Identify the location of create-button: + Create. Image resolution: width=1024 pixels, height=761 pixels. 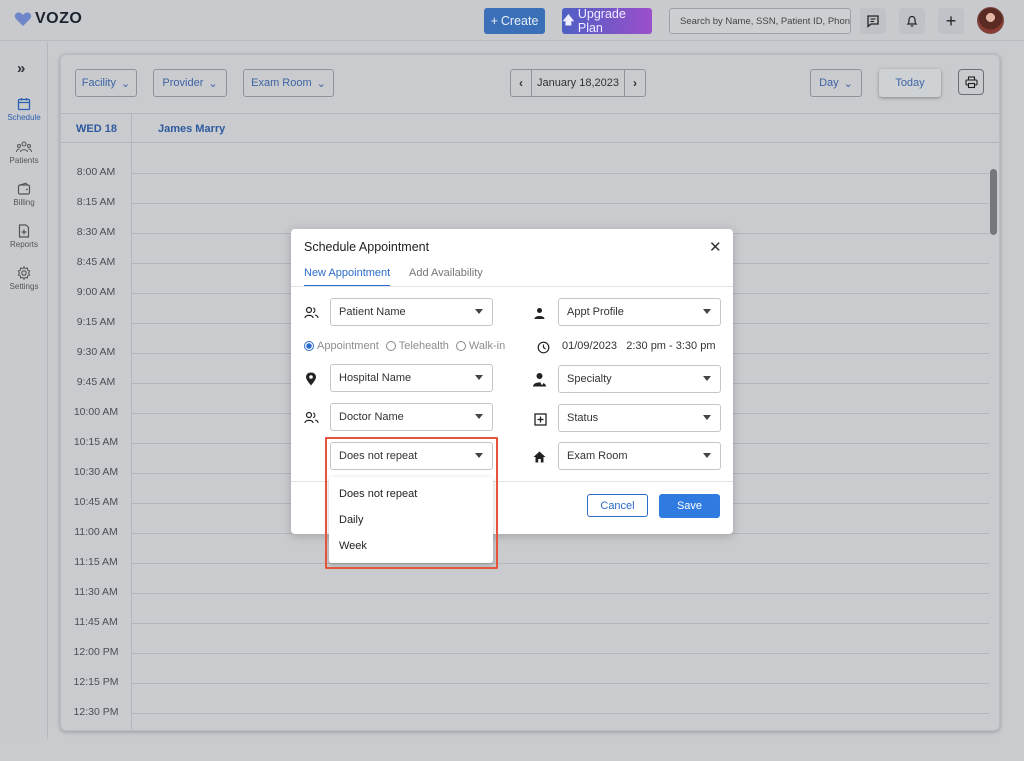
(514, 21).